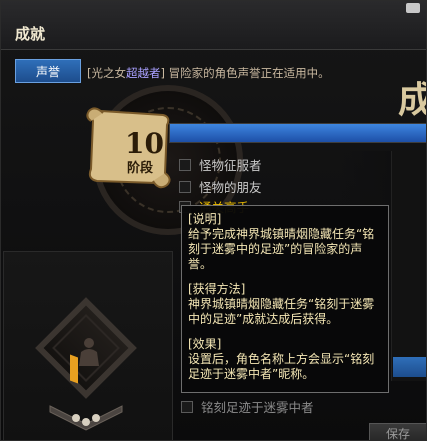  What do you see at coordinates (408, 266) in the screenshot?
I see `right-panel-strip` at bounding box center [408, 266].